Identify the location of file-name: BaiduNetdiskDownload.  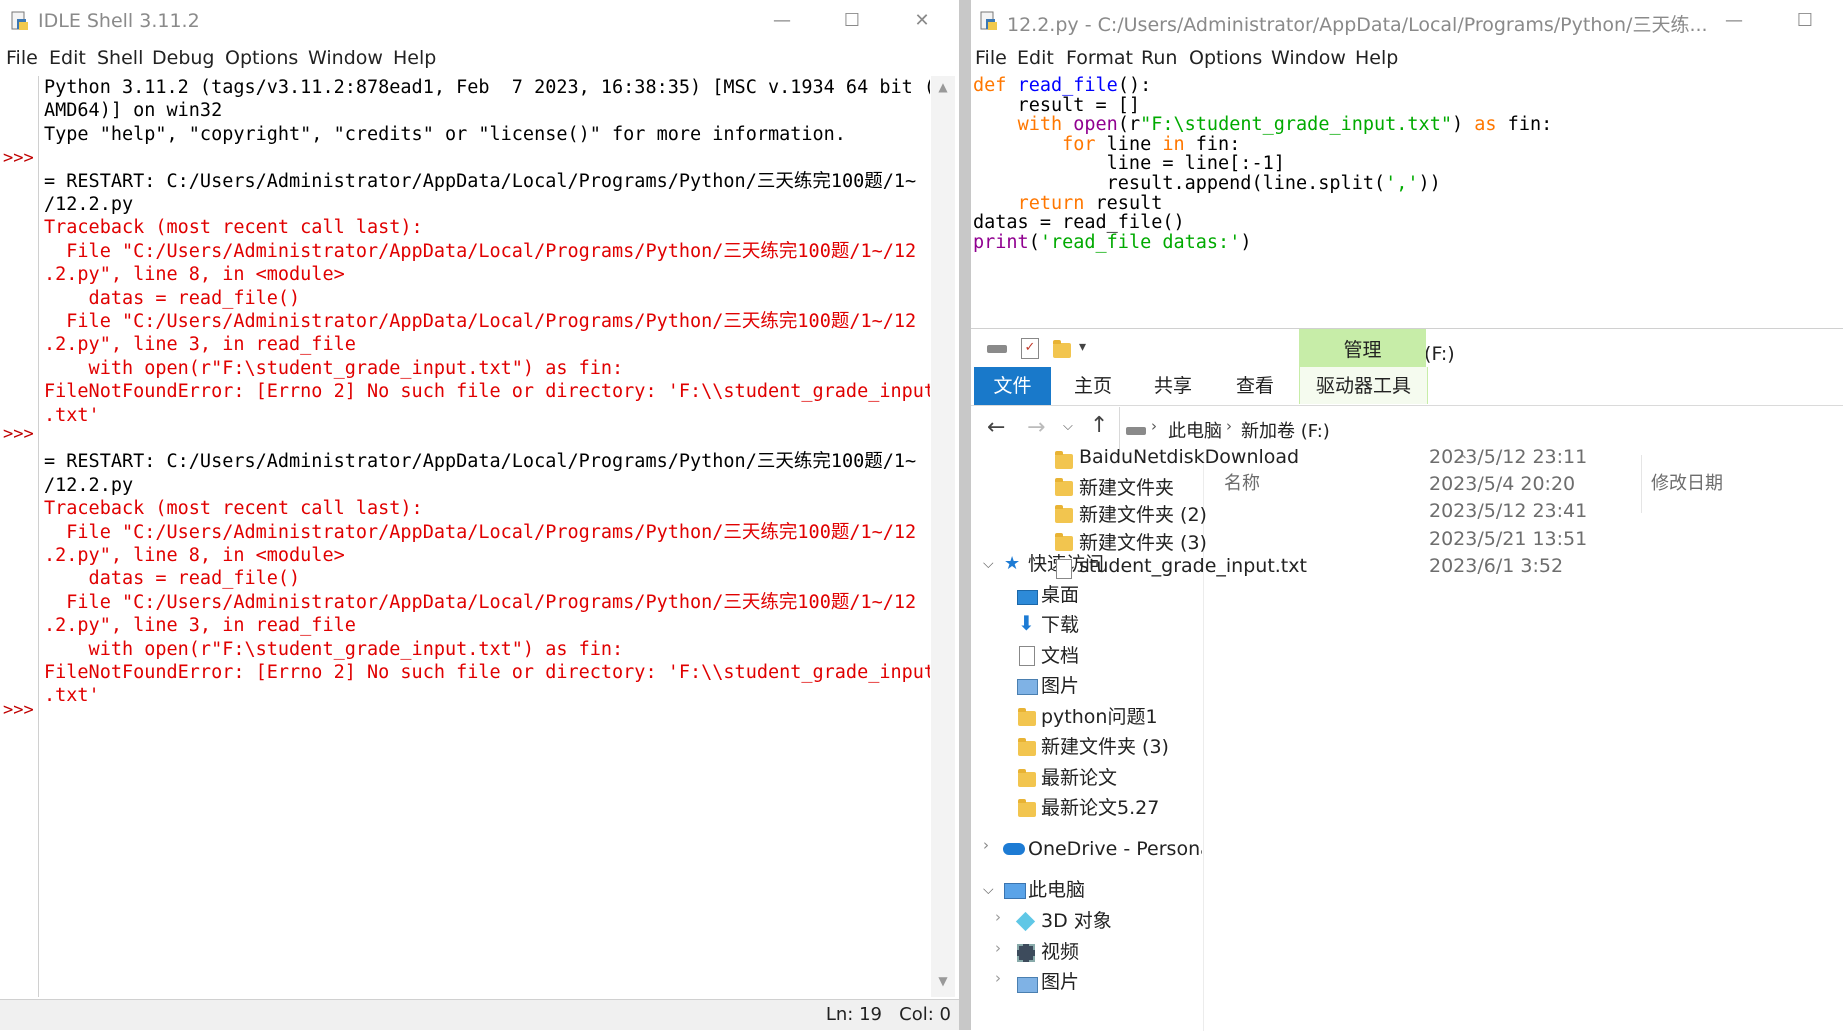
(1189, 457).